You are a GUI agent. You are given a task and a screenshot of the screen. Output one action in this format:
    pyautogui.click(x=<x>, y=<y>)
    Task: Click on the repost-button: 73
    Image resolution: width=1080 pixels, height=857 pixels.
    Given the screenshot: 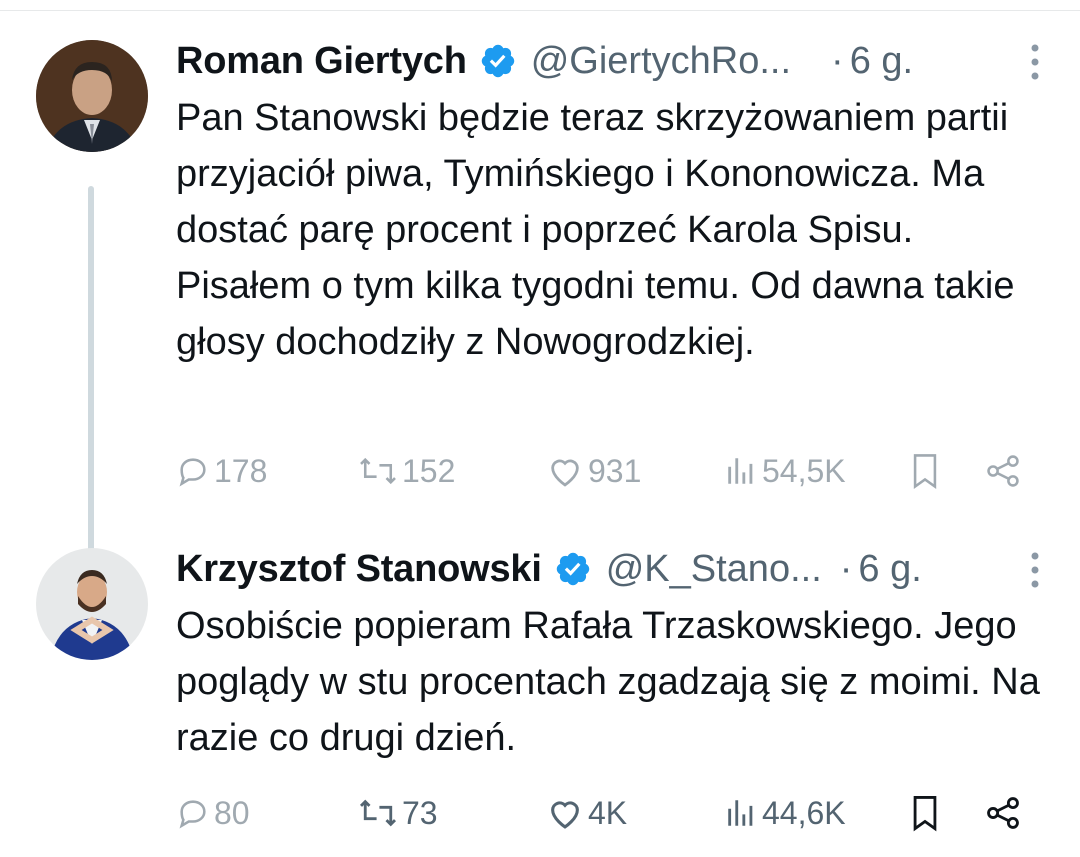 What is the action you would take?
    pyautogui.click(x=398, y=813)
    